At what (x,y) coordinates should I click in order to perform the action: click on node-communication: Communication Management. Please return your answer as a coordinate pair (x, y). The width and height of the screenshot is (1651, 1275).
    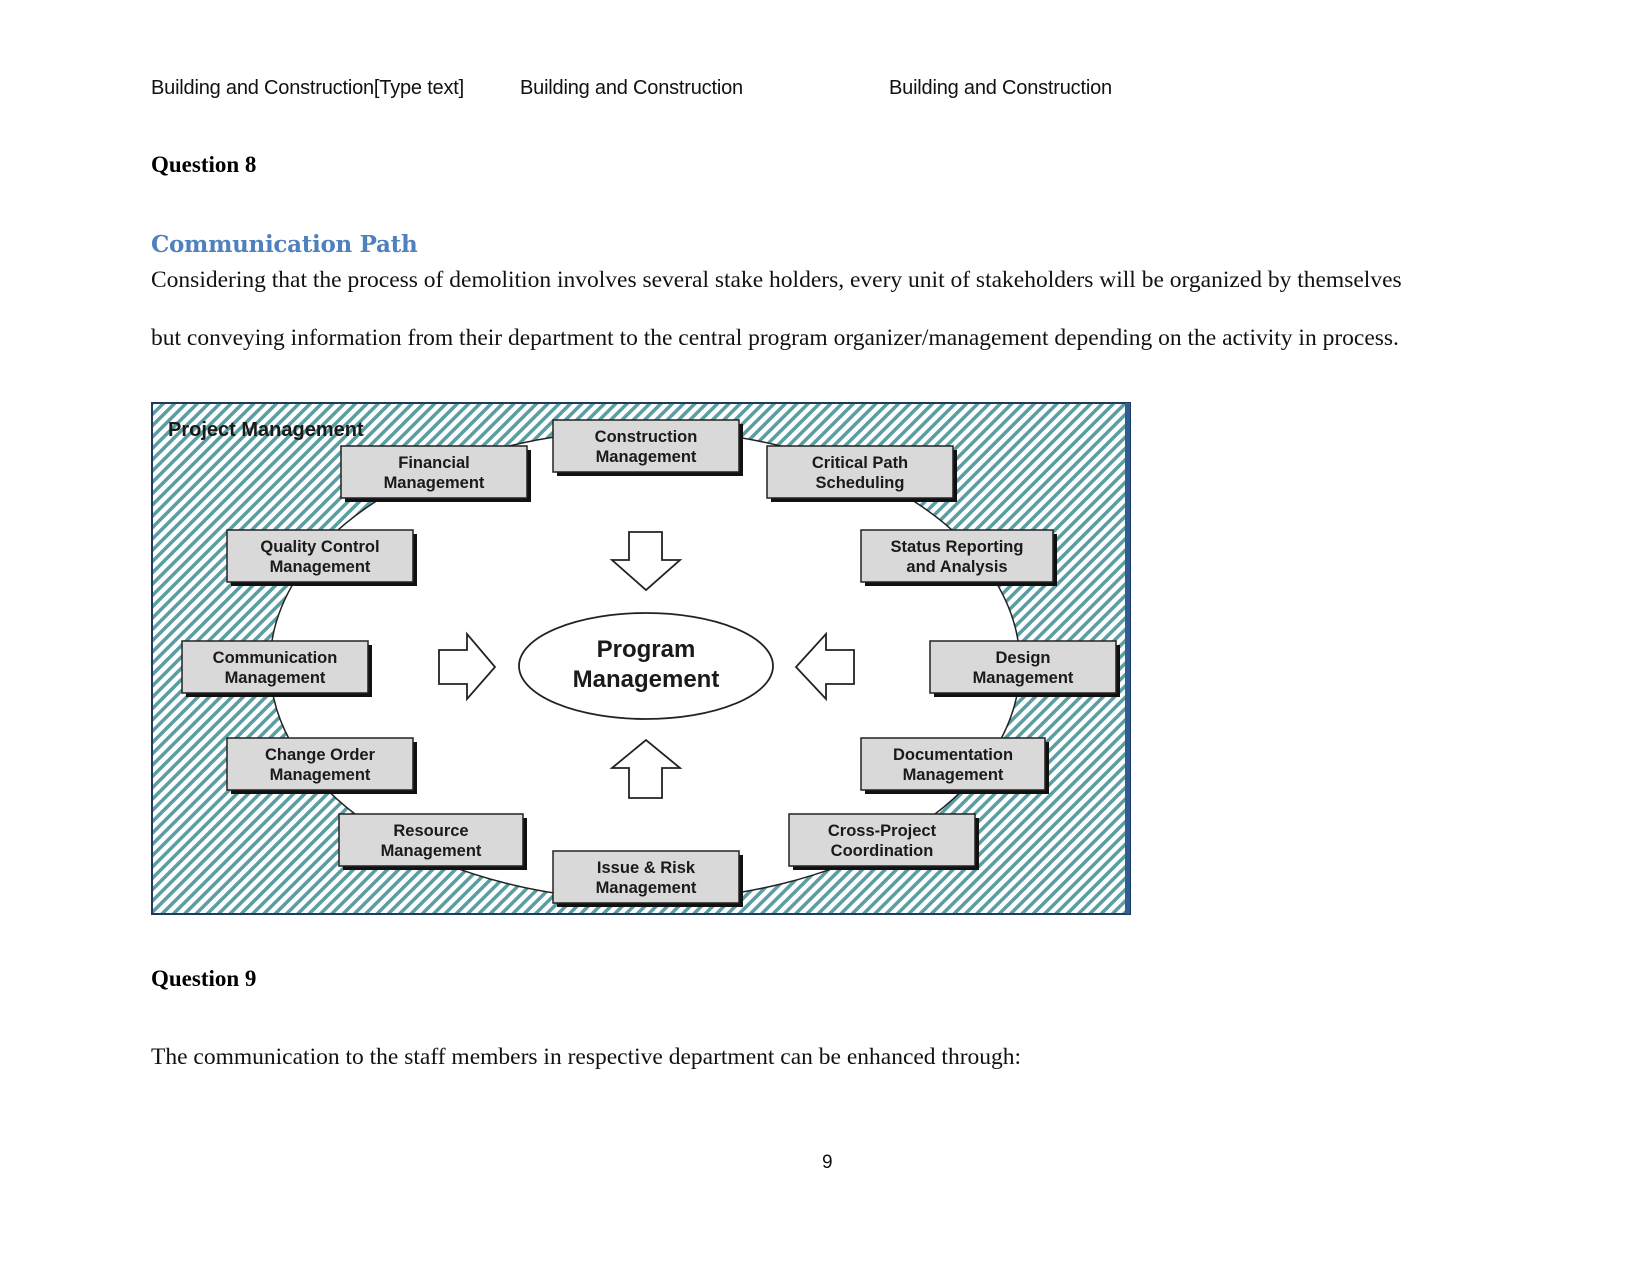
    Looking at the image, I should click on (276, 668).